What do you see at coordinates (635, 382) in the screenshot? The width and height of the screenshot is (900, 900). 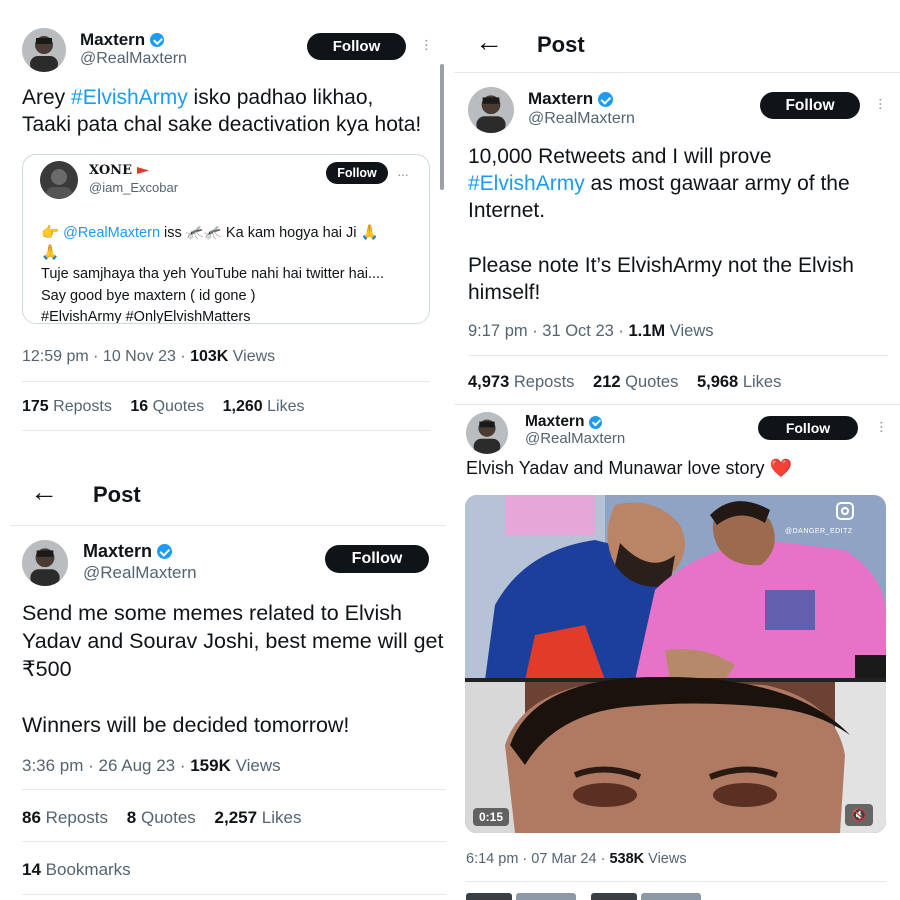 I see `quotes-stat: 212 Quotes` at bounding box center [635, 382].